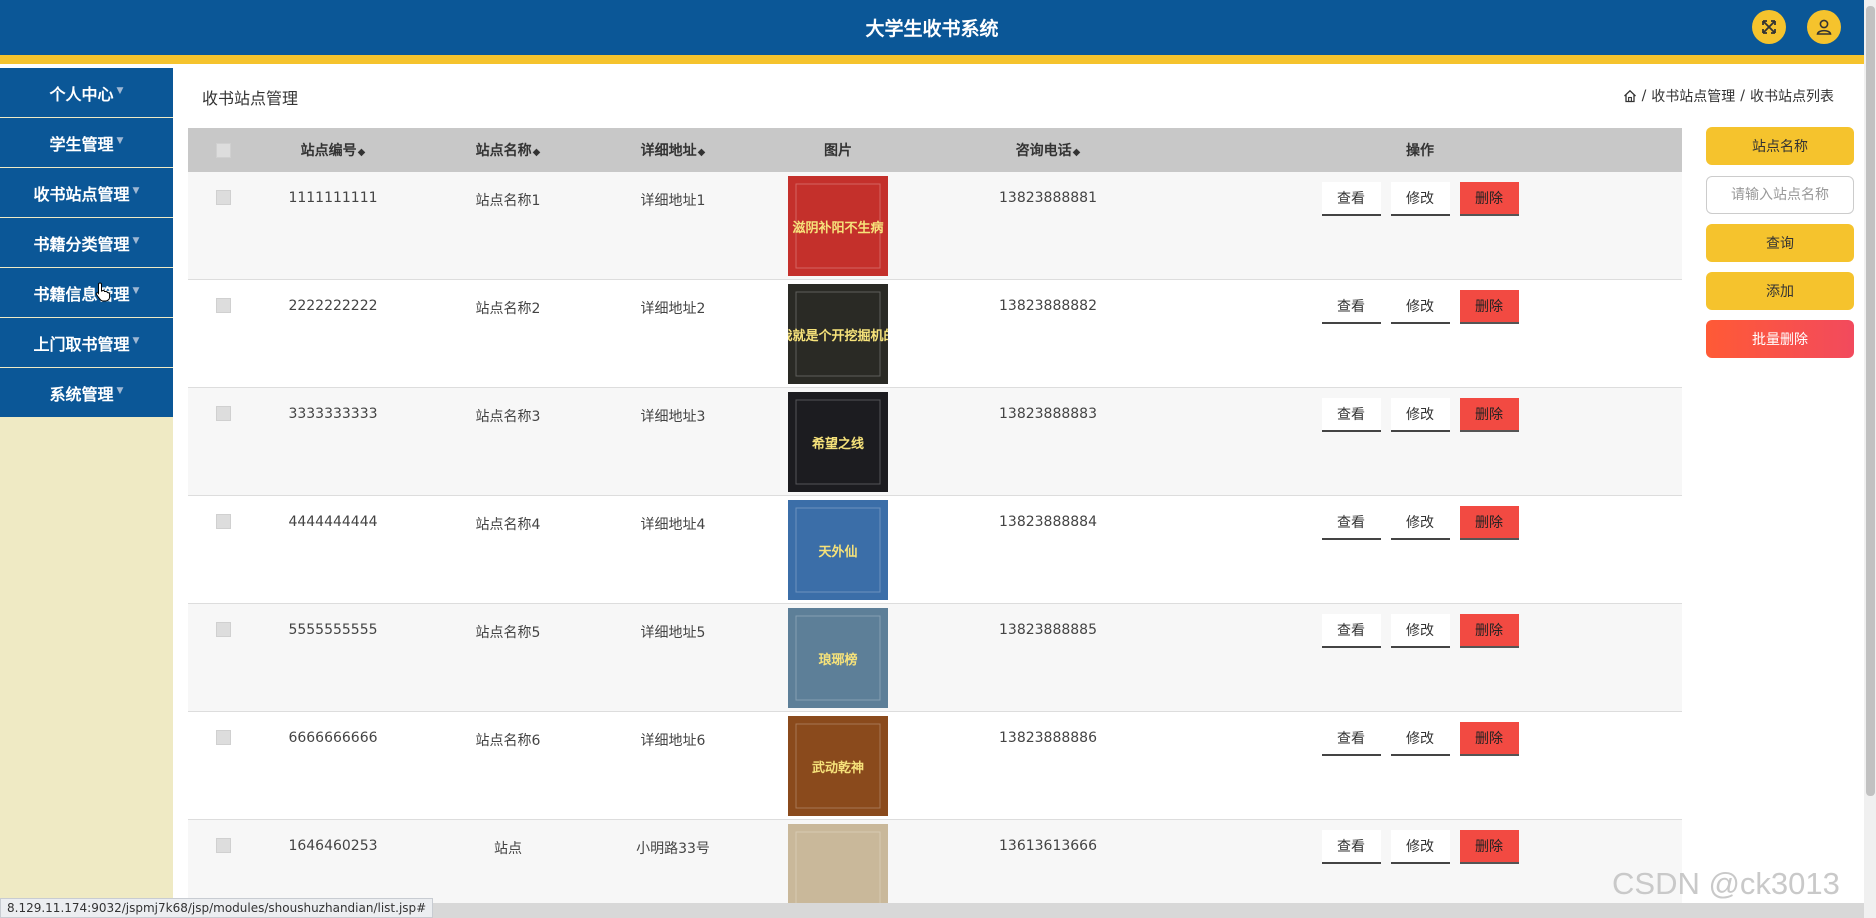 This screenshot has height=918, width=1876. What do you see at coordinates (1630, 96) in the screenshot?
I see `home-icon` at bounding box center [1630, 96].